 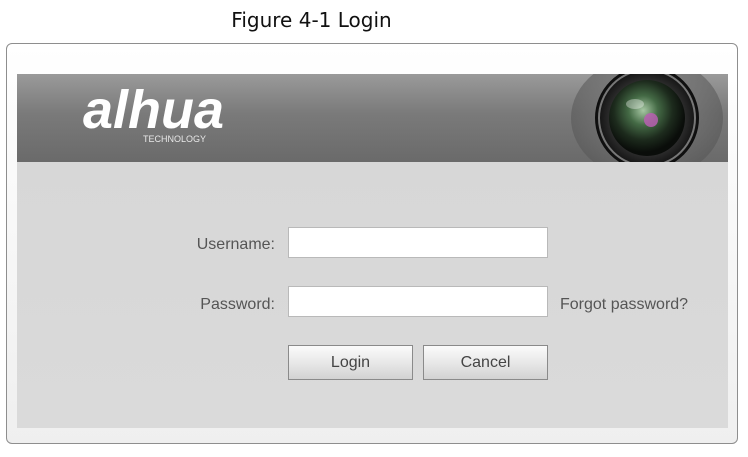 I want to click on cancel-button: Cancel, so click(x=485, y=362).